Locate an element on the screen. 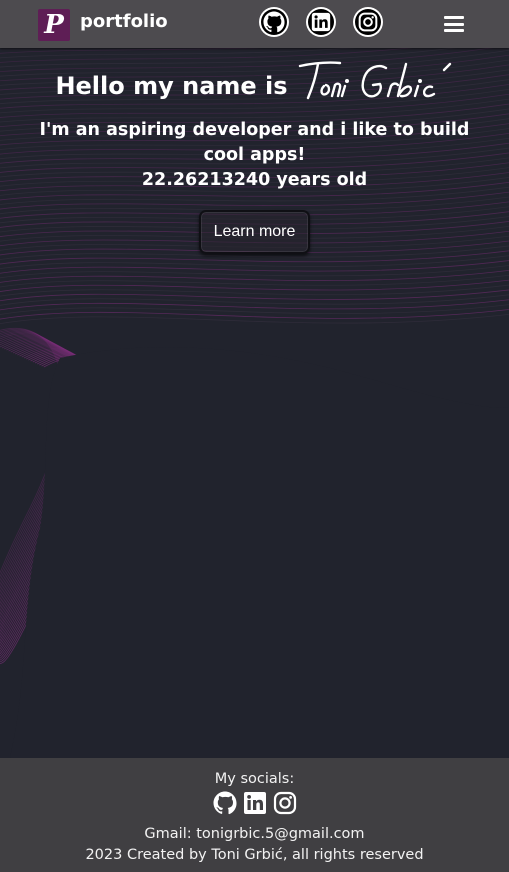  footer-linkedin-link is located at coordinates (255, 803).